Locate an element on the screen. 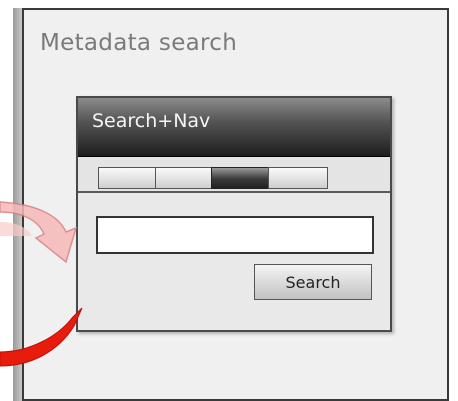 The image size is (458, 401). widget-header: Search+Nav is located at coordinates (234, 127).